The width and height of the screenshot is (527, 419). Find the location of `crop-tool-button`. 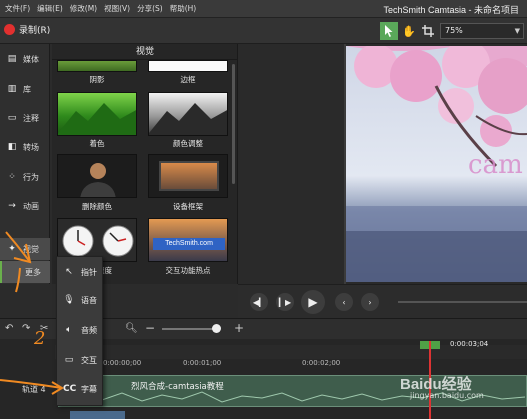

crop-tool-button is located at coordinates (428, 31).